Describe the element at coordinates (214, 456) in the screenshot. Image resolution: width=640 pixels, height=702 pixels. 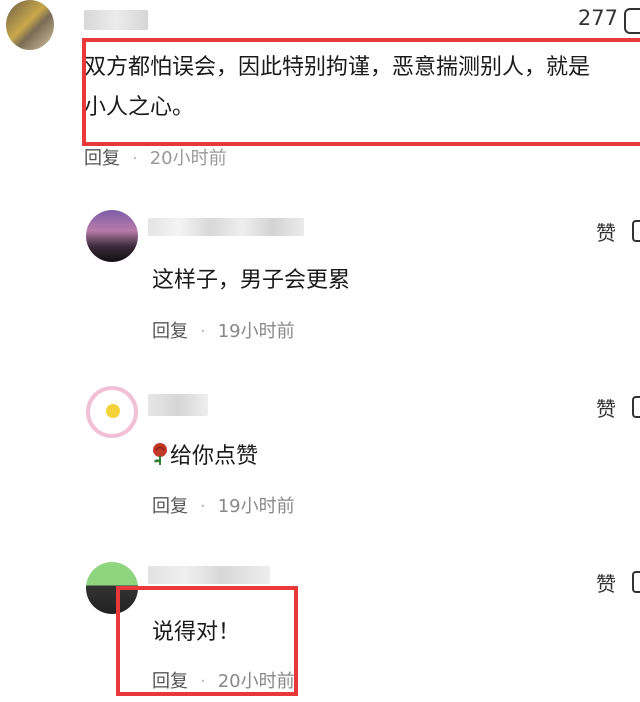
I see `reply-text-content: 给你点赞` at that location.